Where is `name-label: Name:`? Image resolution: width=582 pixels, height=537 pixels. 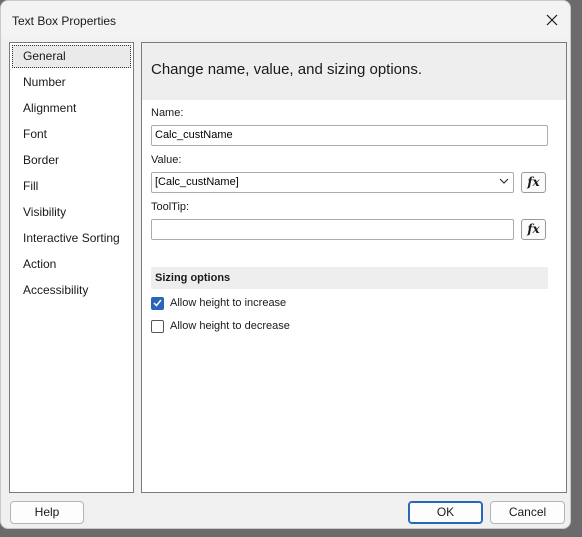
name-label: Name: is located at coordinates (167, 113).